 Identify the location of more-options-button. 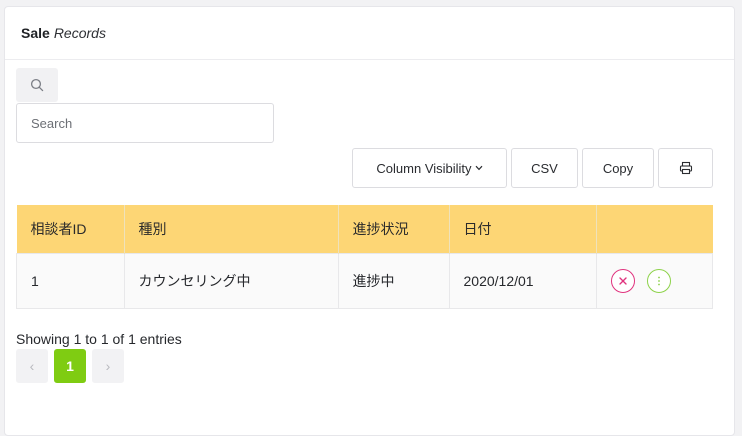
(659, 281).